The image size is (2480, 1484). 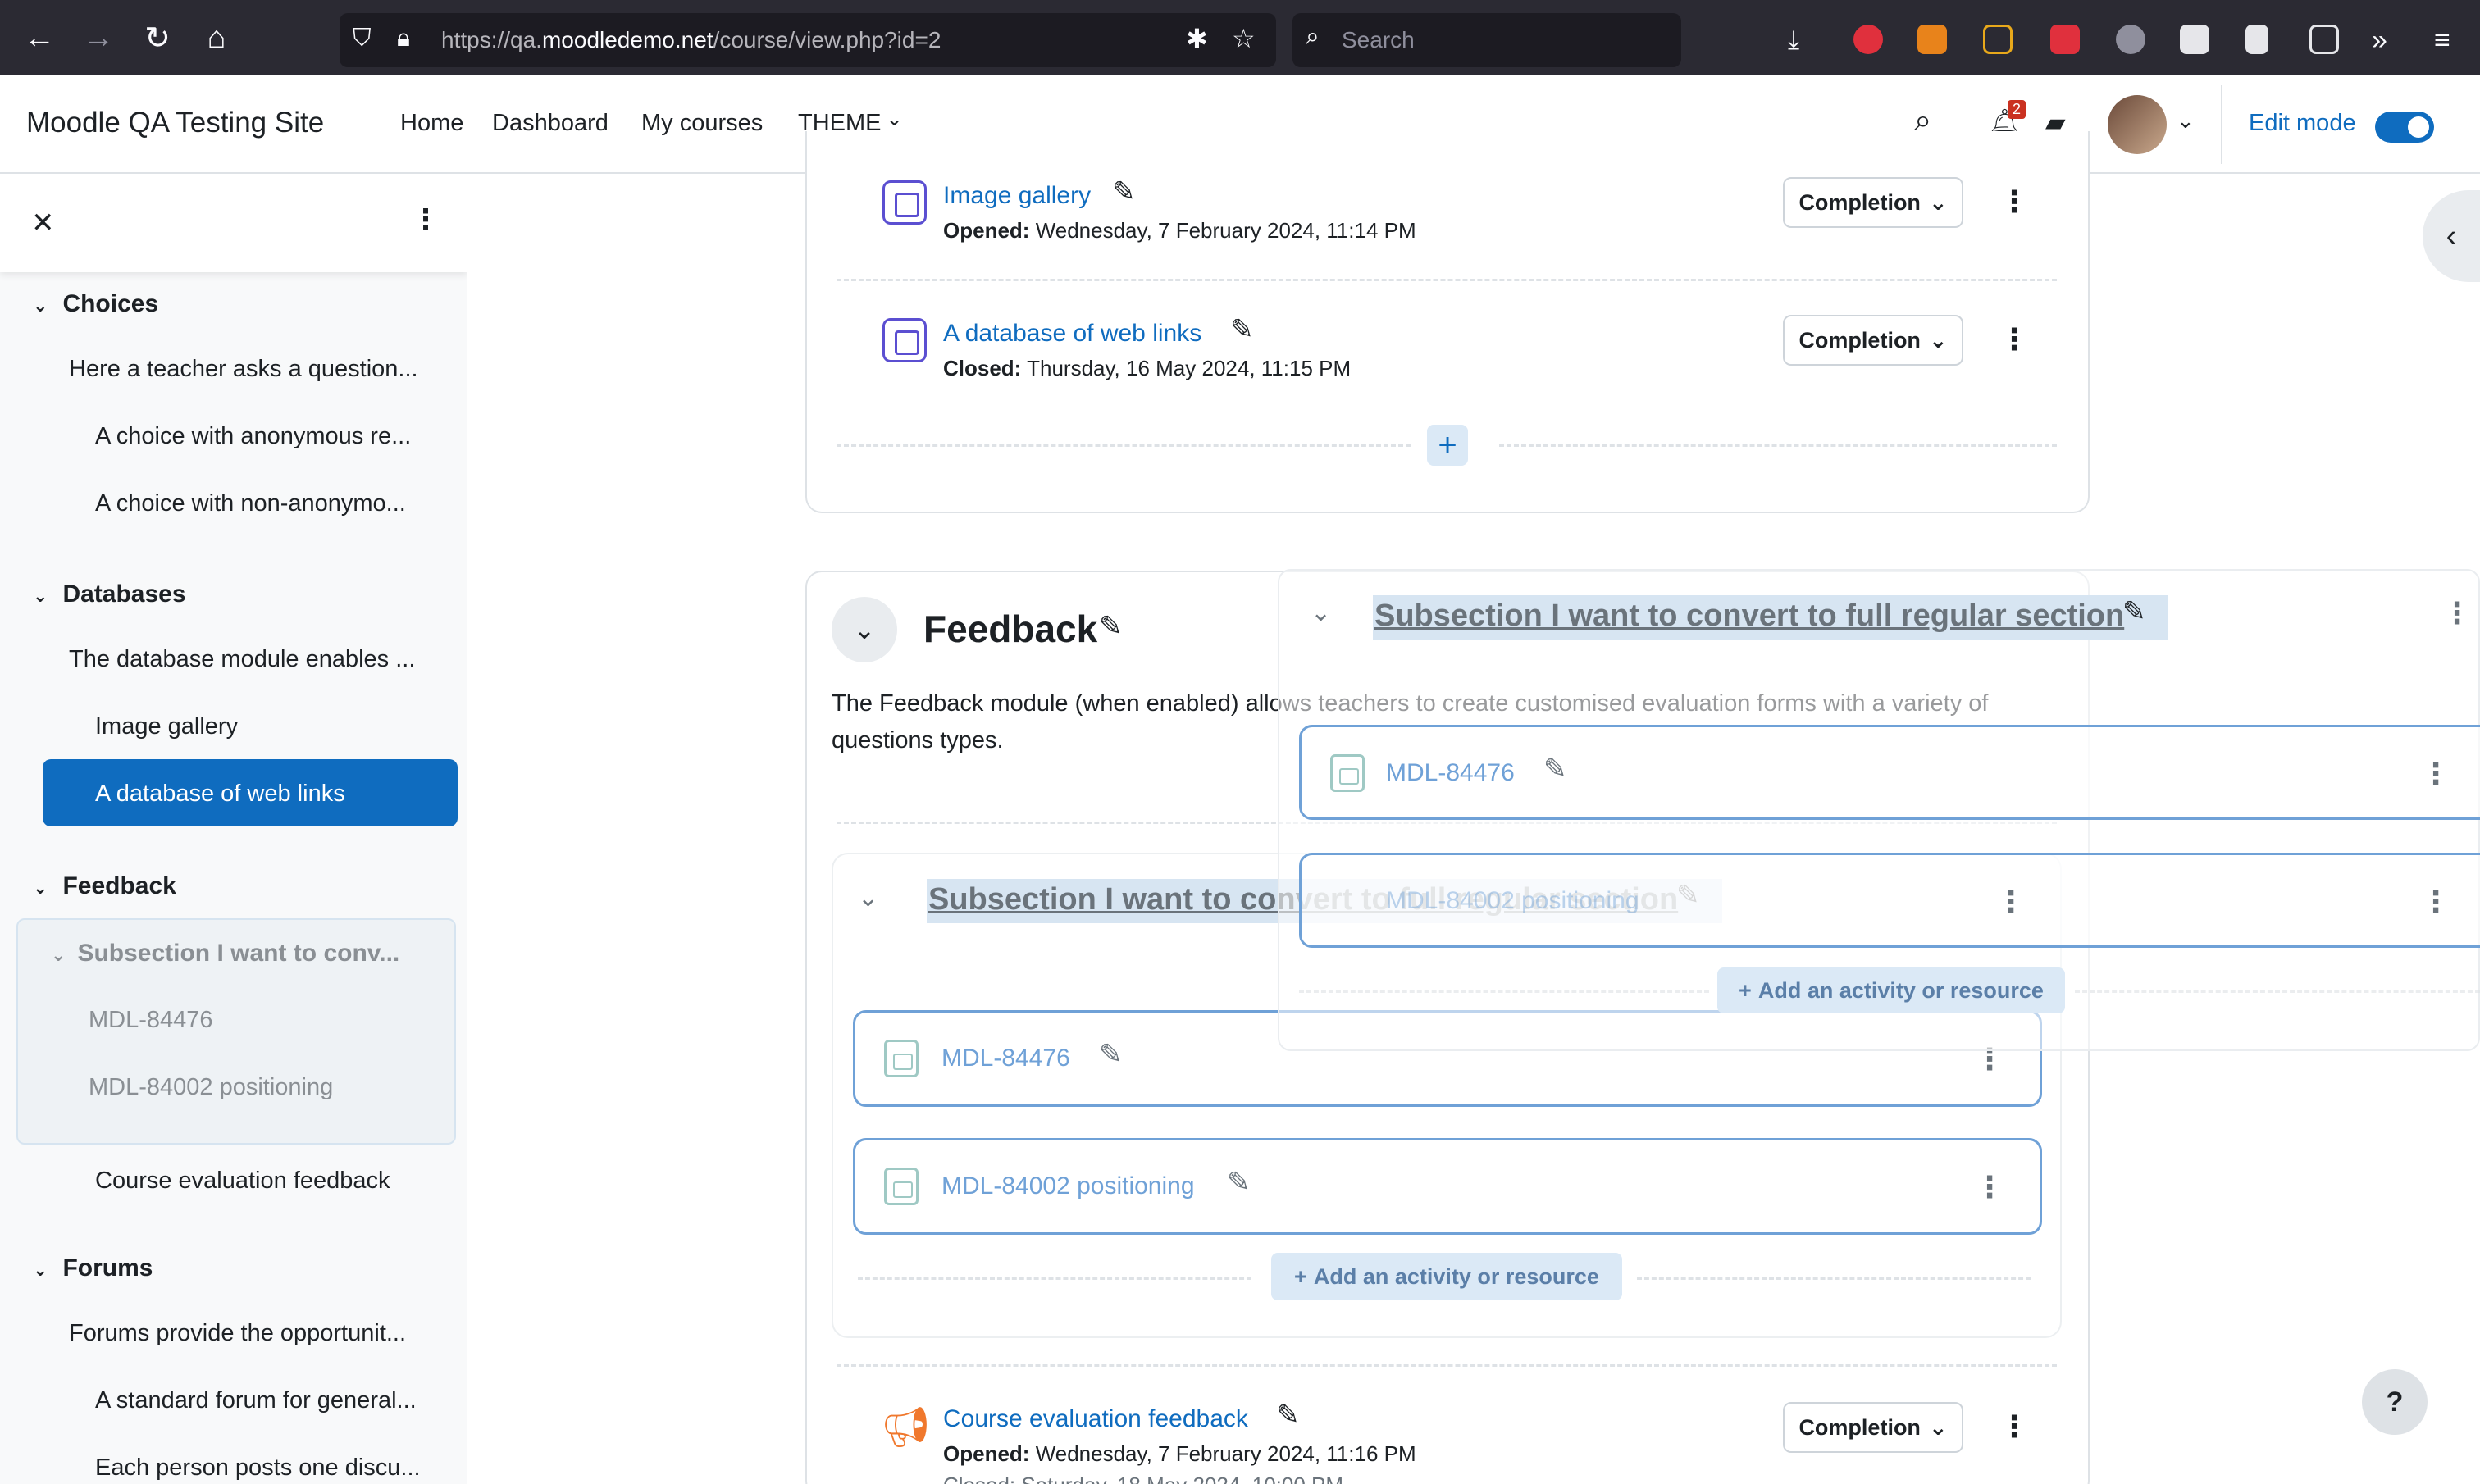 I want to click on activity-link: MDL-84002 positioning, so click(x=1068, y=1186).